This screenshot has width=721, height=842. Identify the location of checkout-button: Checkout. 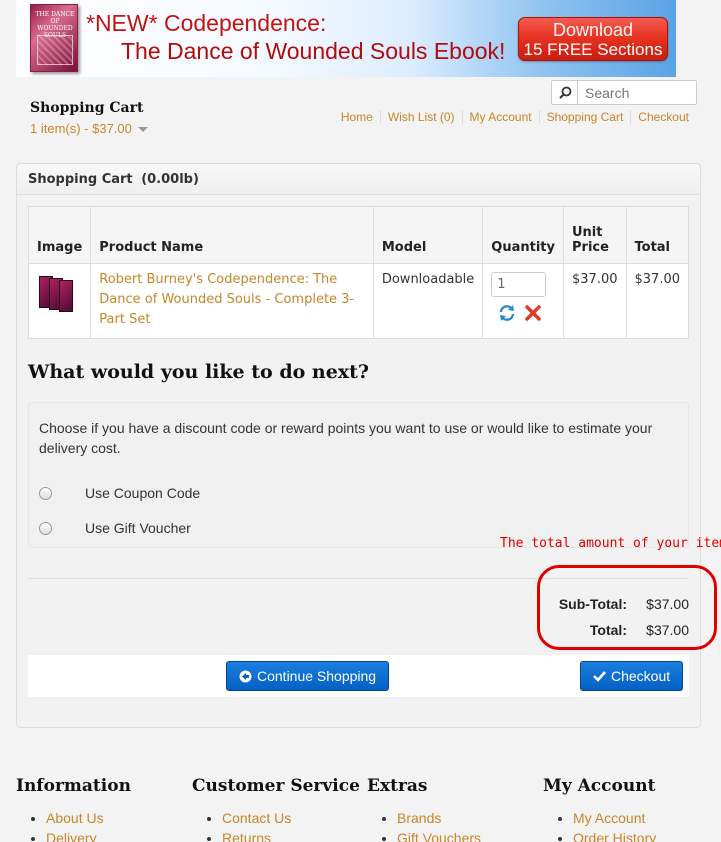
(632, 676).